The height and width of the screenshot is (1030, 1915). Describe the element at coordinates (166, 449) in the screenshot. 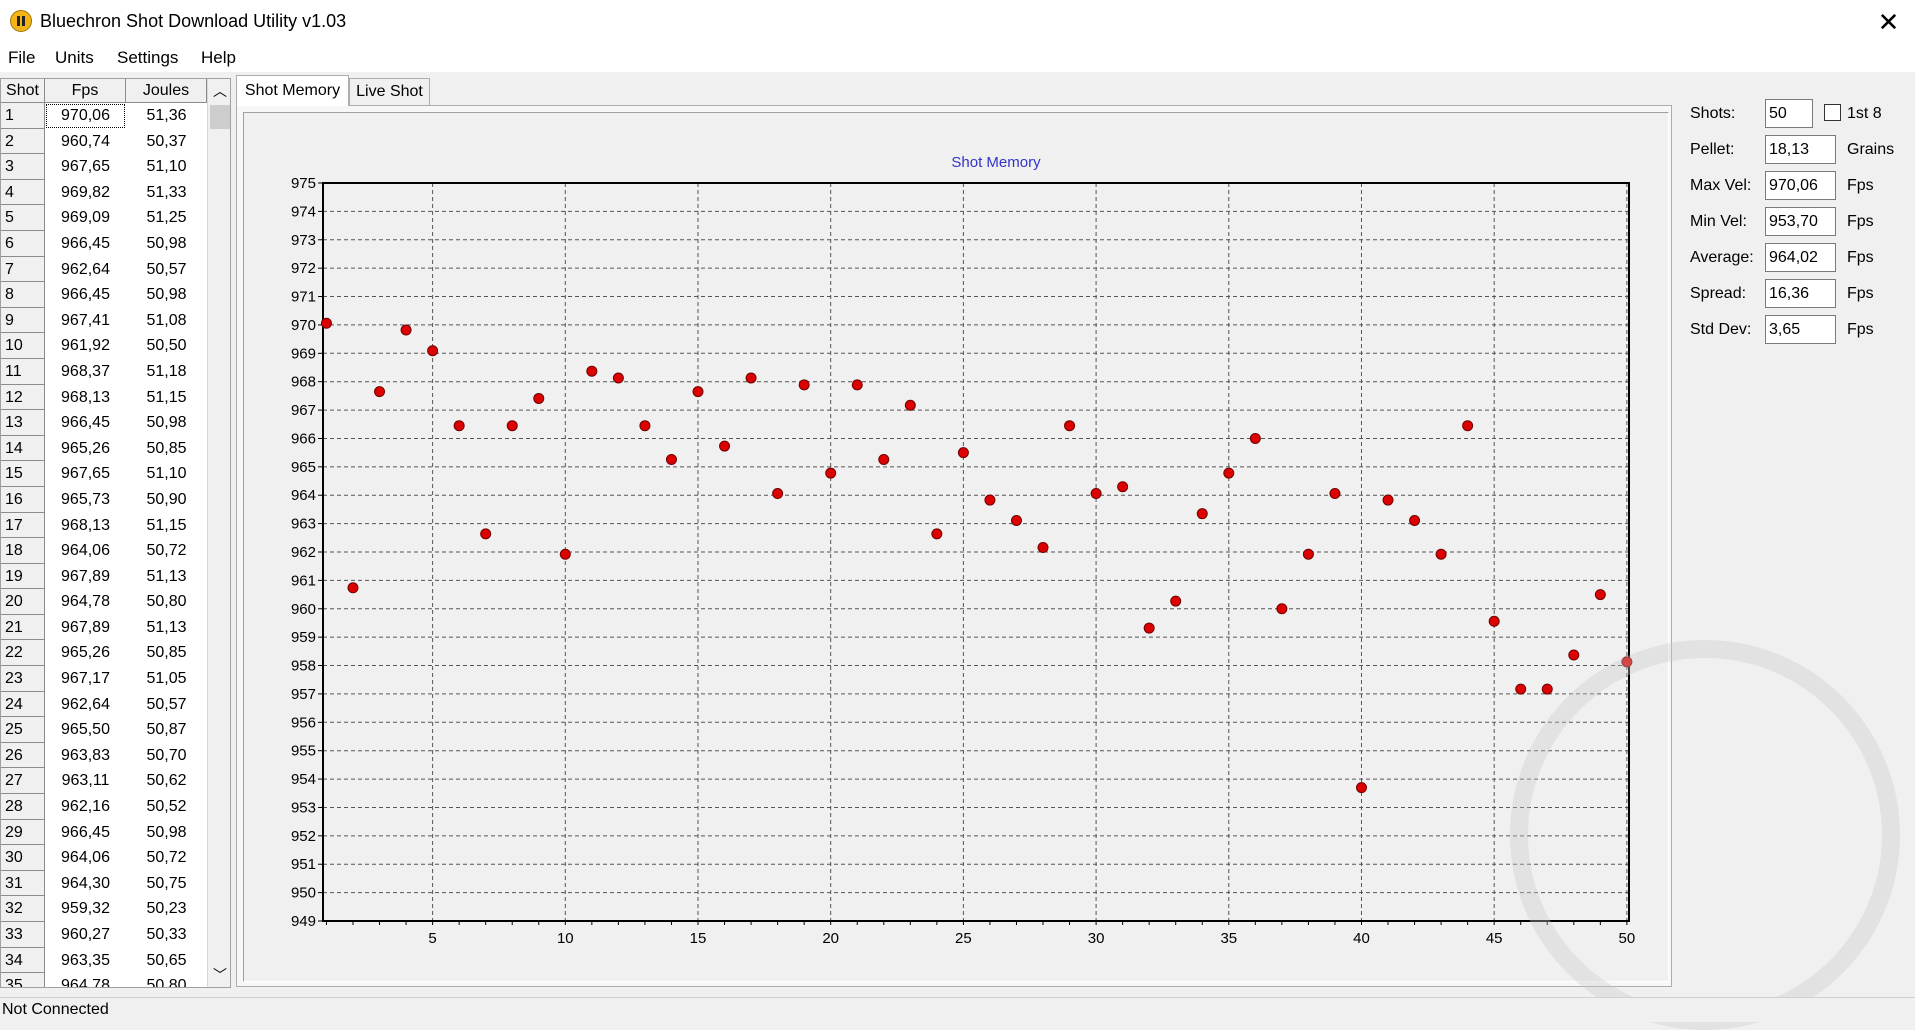

I see `cell-joules: 50,85` at that location.